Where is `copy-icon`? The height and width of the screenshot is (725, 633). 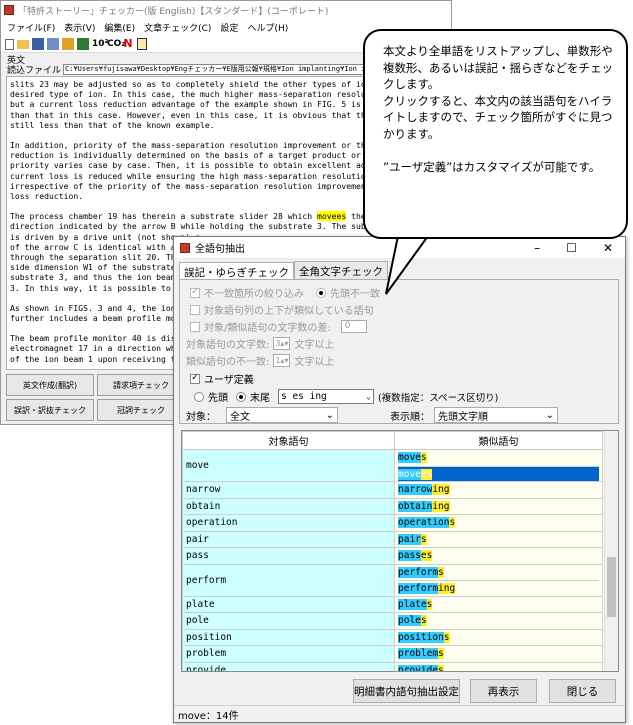 copy-icon is located at coordinates (142, 44).